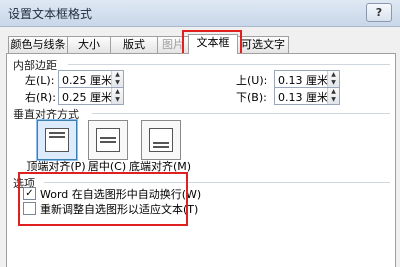 This screenshot has width=400, height=267. What do you see at coordinates (263, 44) in the screenshot?
I see `tab-alt-text: 可选文字` at bounding box center [263, 44].